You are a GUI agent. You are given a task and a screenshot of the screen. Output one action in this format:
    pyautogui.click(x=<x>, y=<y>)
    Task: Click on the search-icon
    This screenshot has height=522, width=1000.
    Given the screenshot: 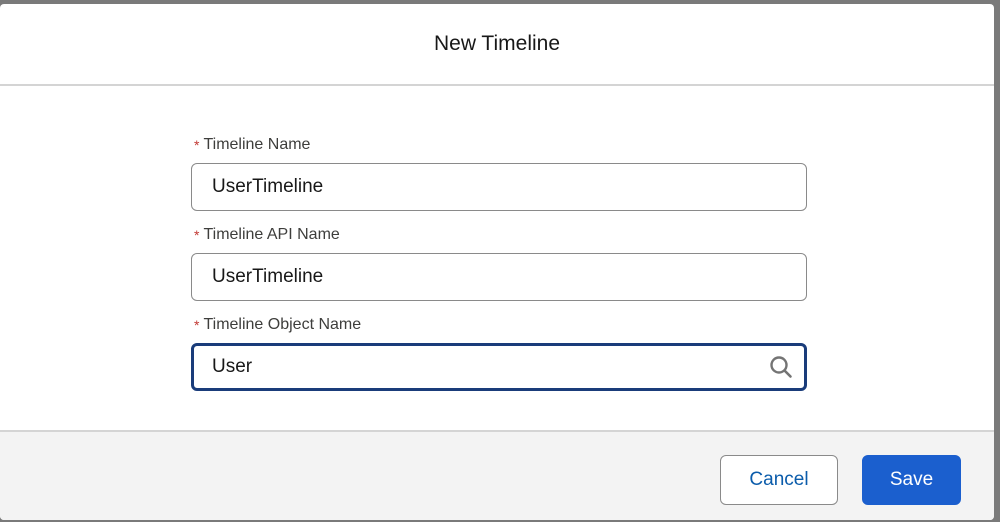 What is the action you would take?
    pyautogui.click(x=781, y=367)
    